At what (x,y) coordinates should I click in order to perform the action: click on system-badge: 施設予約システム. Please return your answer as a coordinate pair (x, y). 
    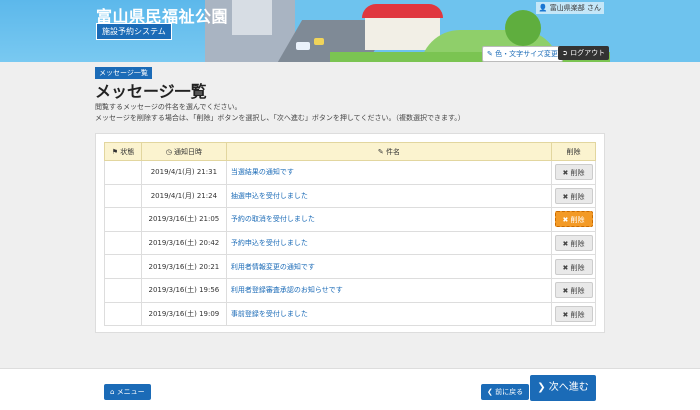
    Looking at the image, I should click on (134, 31).